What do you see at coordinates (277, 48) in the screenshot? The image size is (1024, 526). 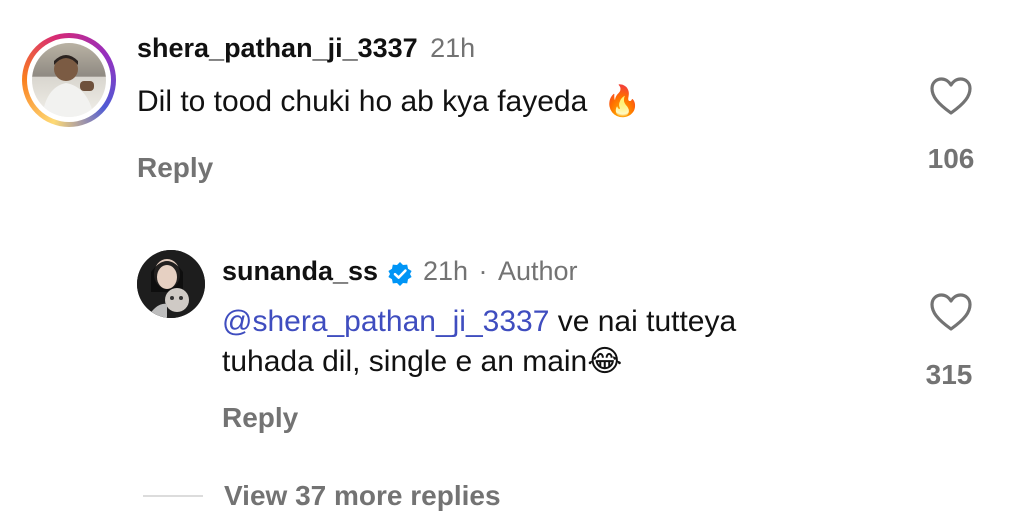 I see `username: shera_pathan_ji_3337` at bounding box center [277, 48].